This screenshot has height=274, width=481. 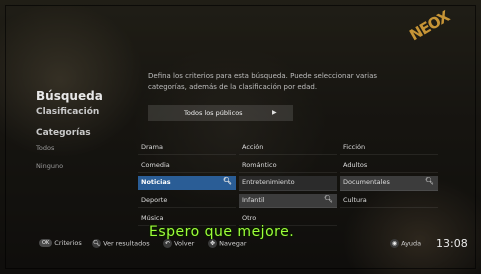 What do you see at coordinates (288, 166) in the screenshot?
I see `category-romantico: Romántico` at bounding box center [288, 166].